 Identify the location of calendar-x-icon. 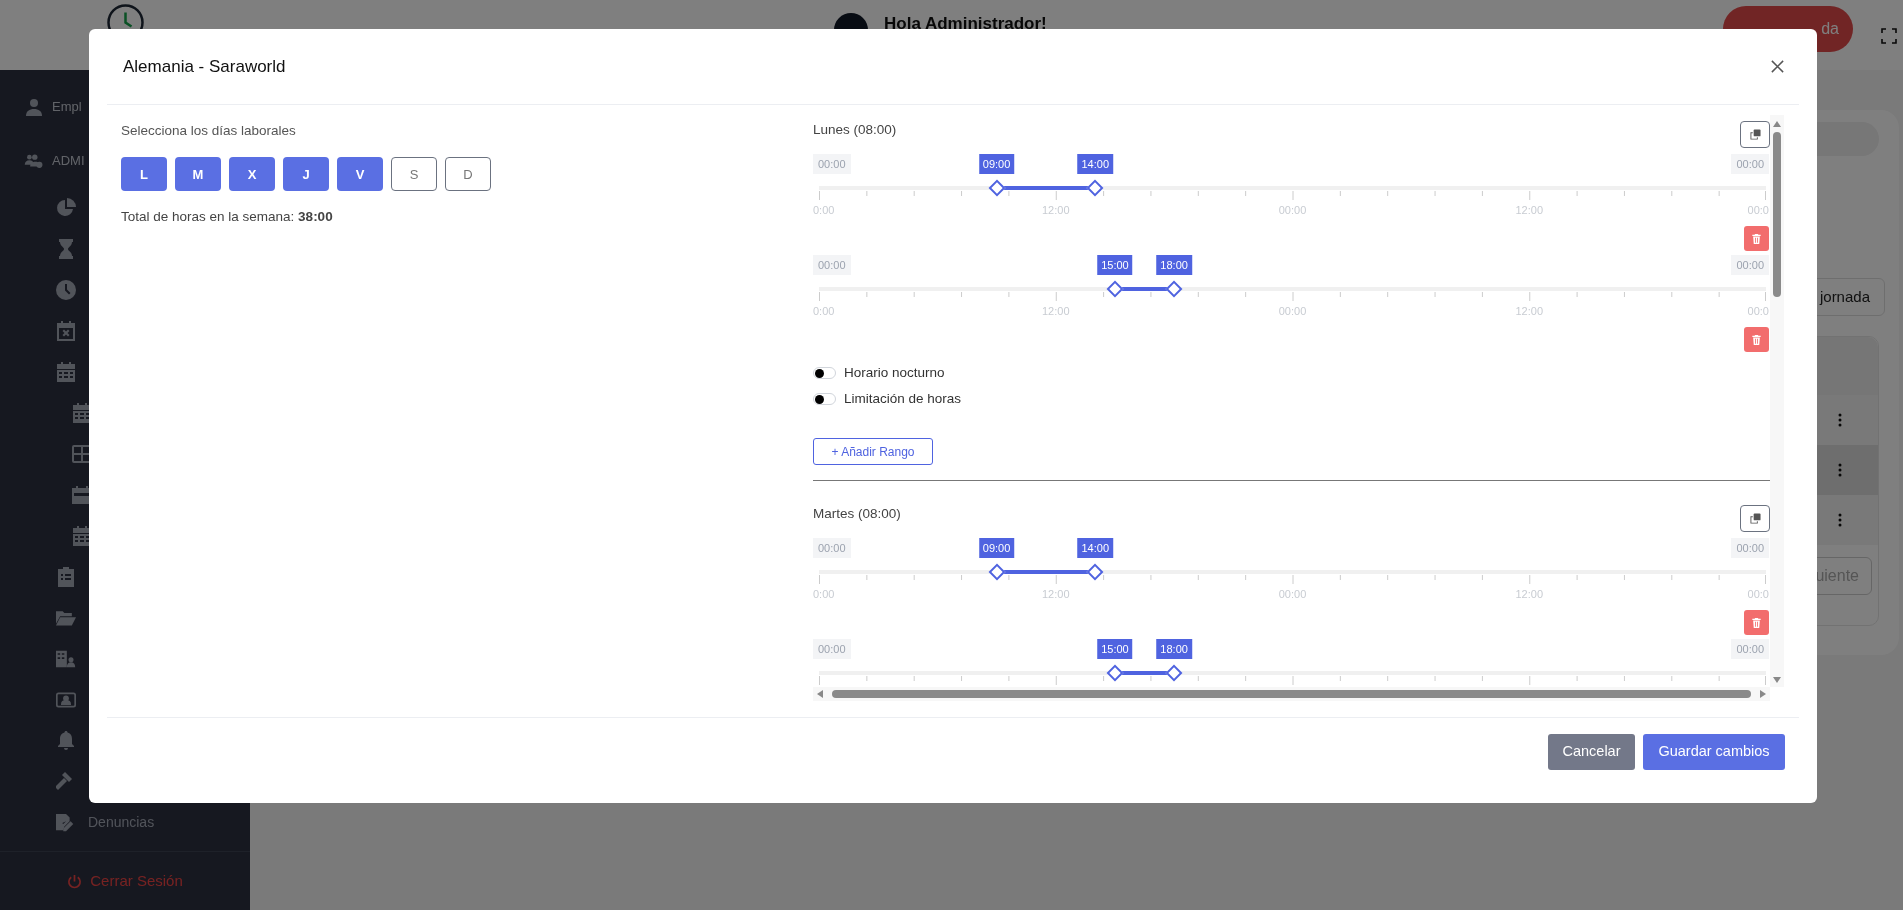
(66, 330).